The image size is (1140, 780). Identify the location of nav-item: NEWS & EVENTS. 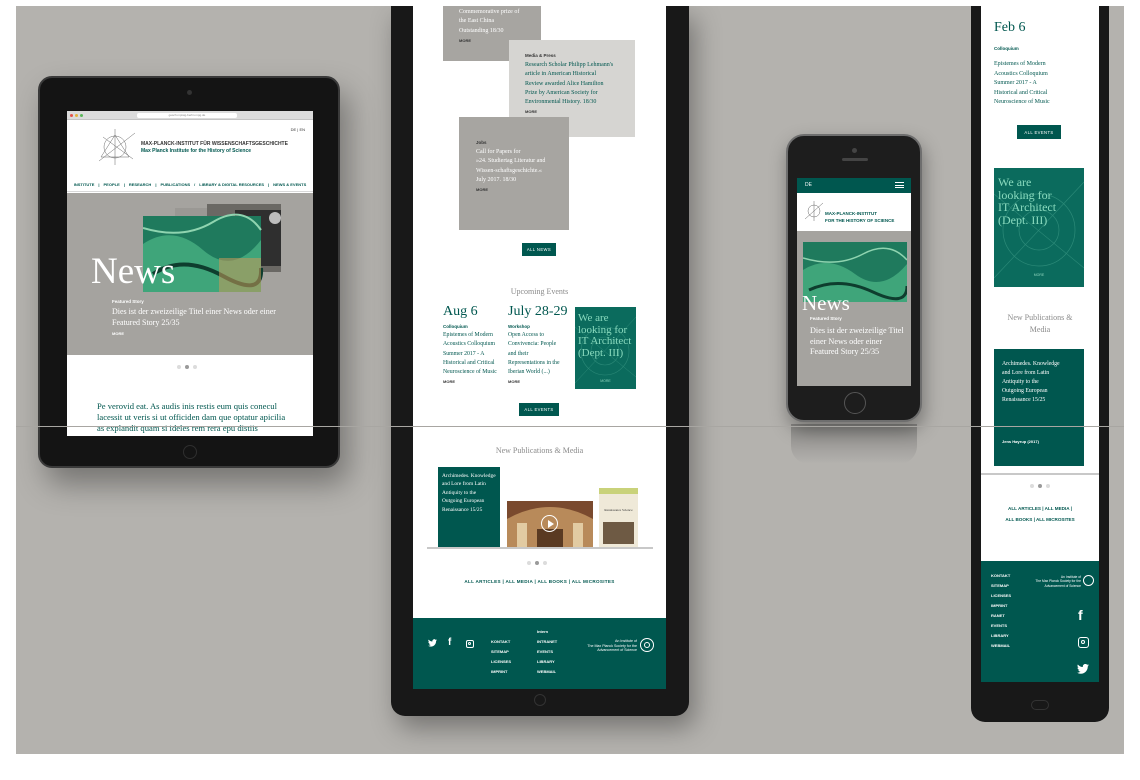
(289, 186).